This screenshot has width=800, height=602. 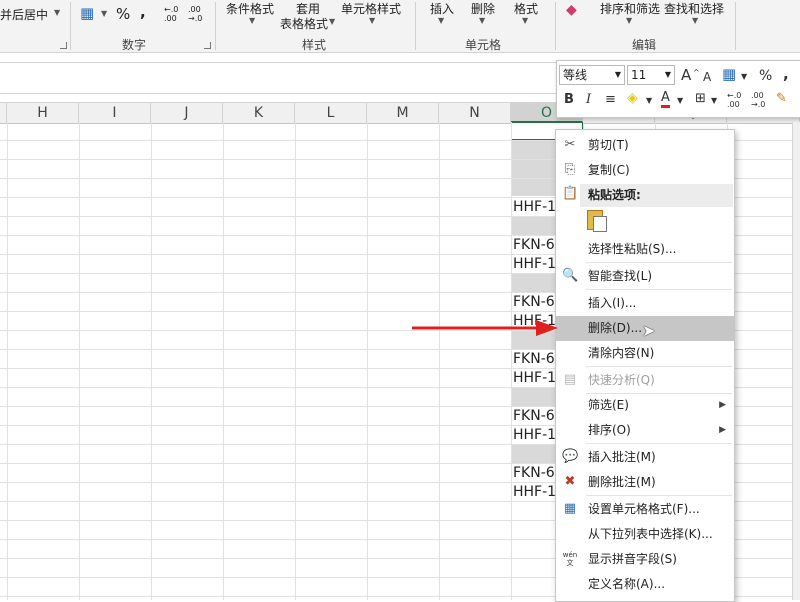 I want to click on menu-item-clear-contents: 清除内容(N), so click(x=645, y=353).